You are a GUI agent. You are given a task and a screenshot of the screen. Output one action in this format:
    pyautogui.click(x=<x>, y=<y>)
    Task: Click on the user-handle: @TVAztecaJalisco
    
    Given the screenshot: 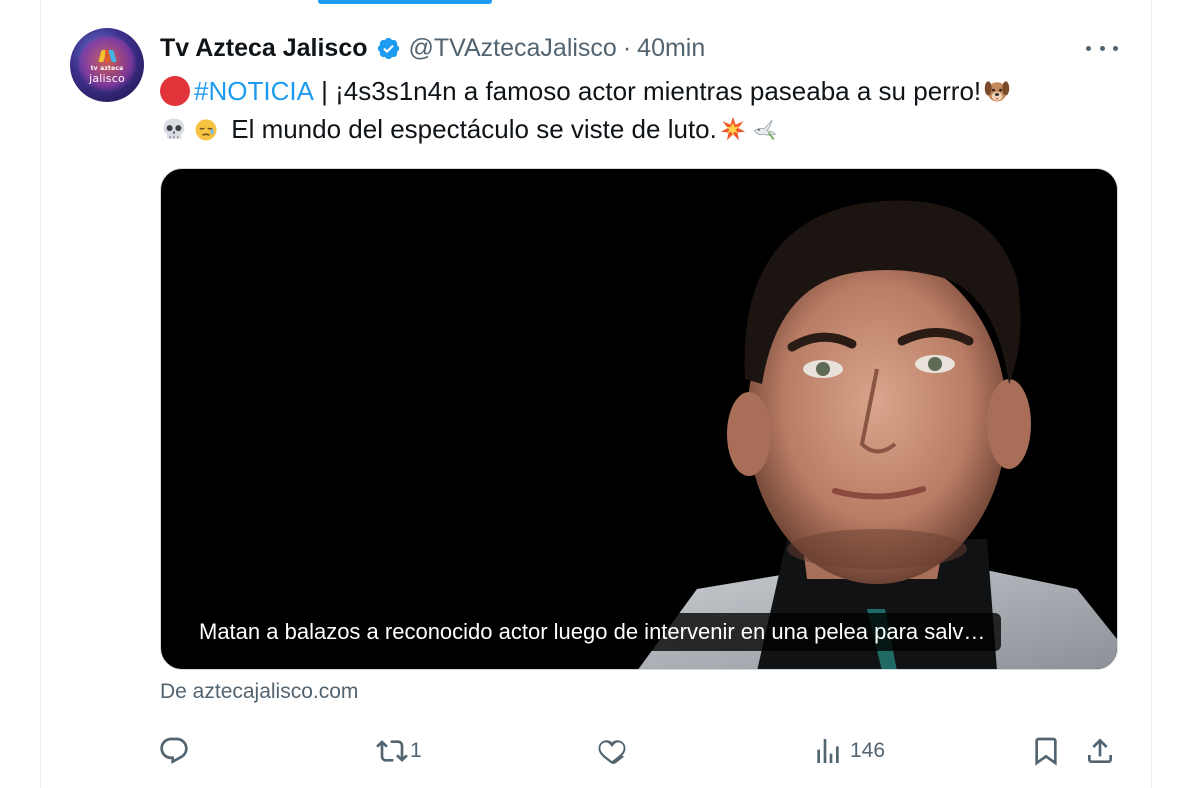 What is the action you would take?
    pyautogui.click(x=513, y=48)
    